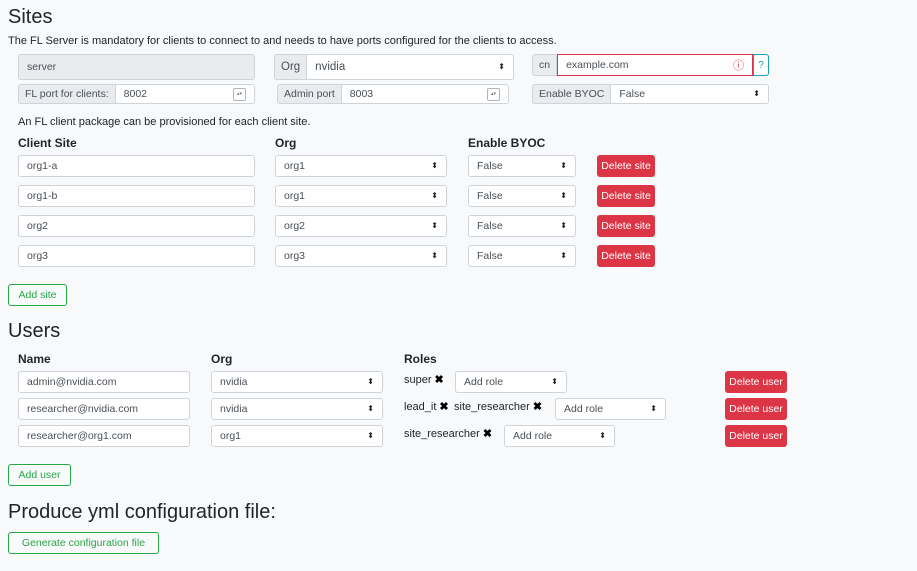 This screenshot has width=917, height=571. What do you see at coordinates (136, 226) in the screenshot?
I see `client-site-input: org2` at bounding box center [136, 226].